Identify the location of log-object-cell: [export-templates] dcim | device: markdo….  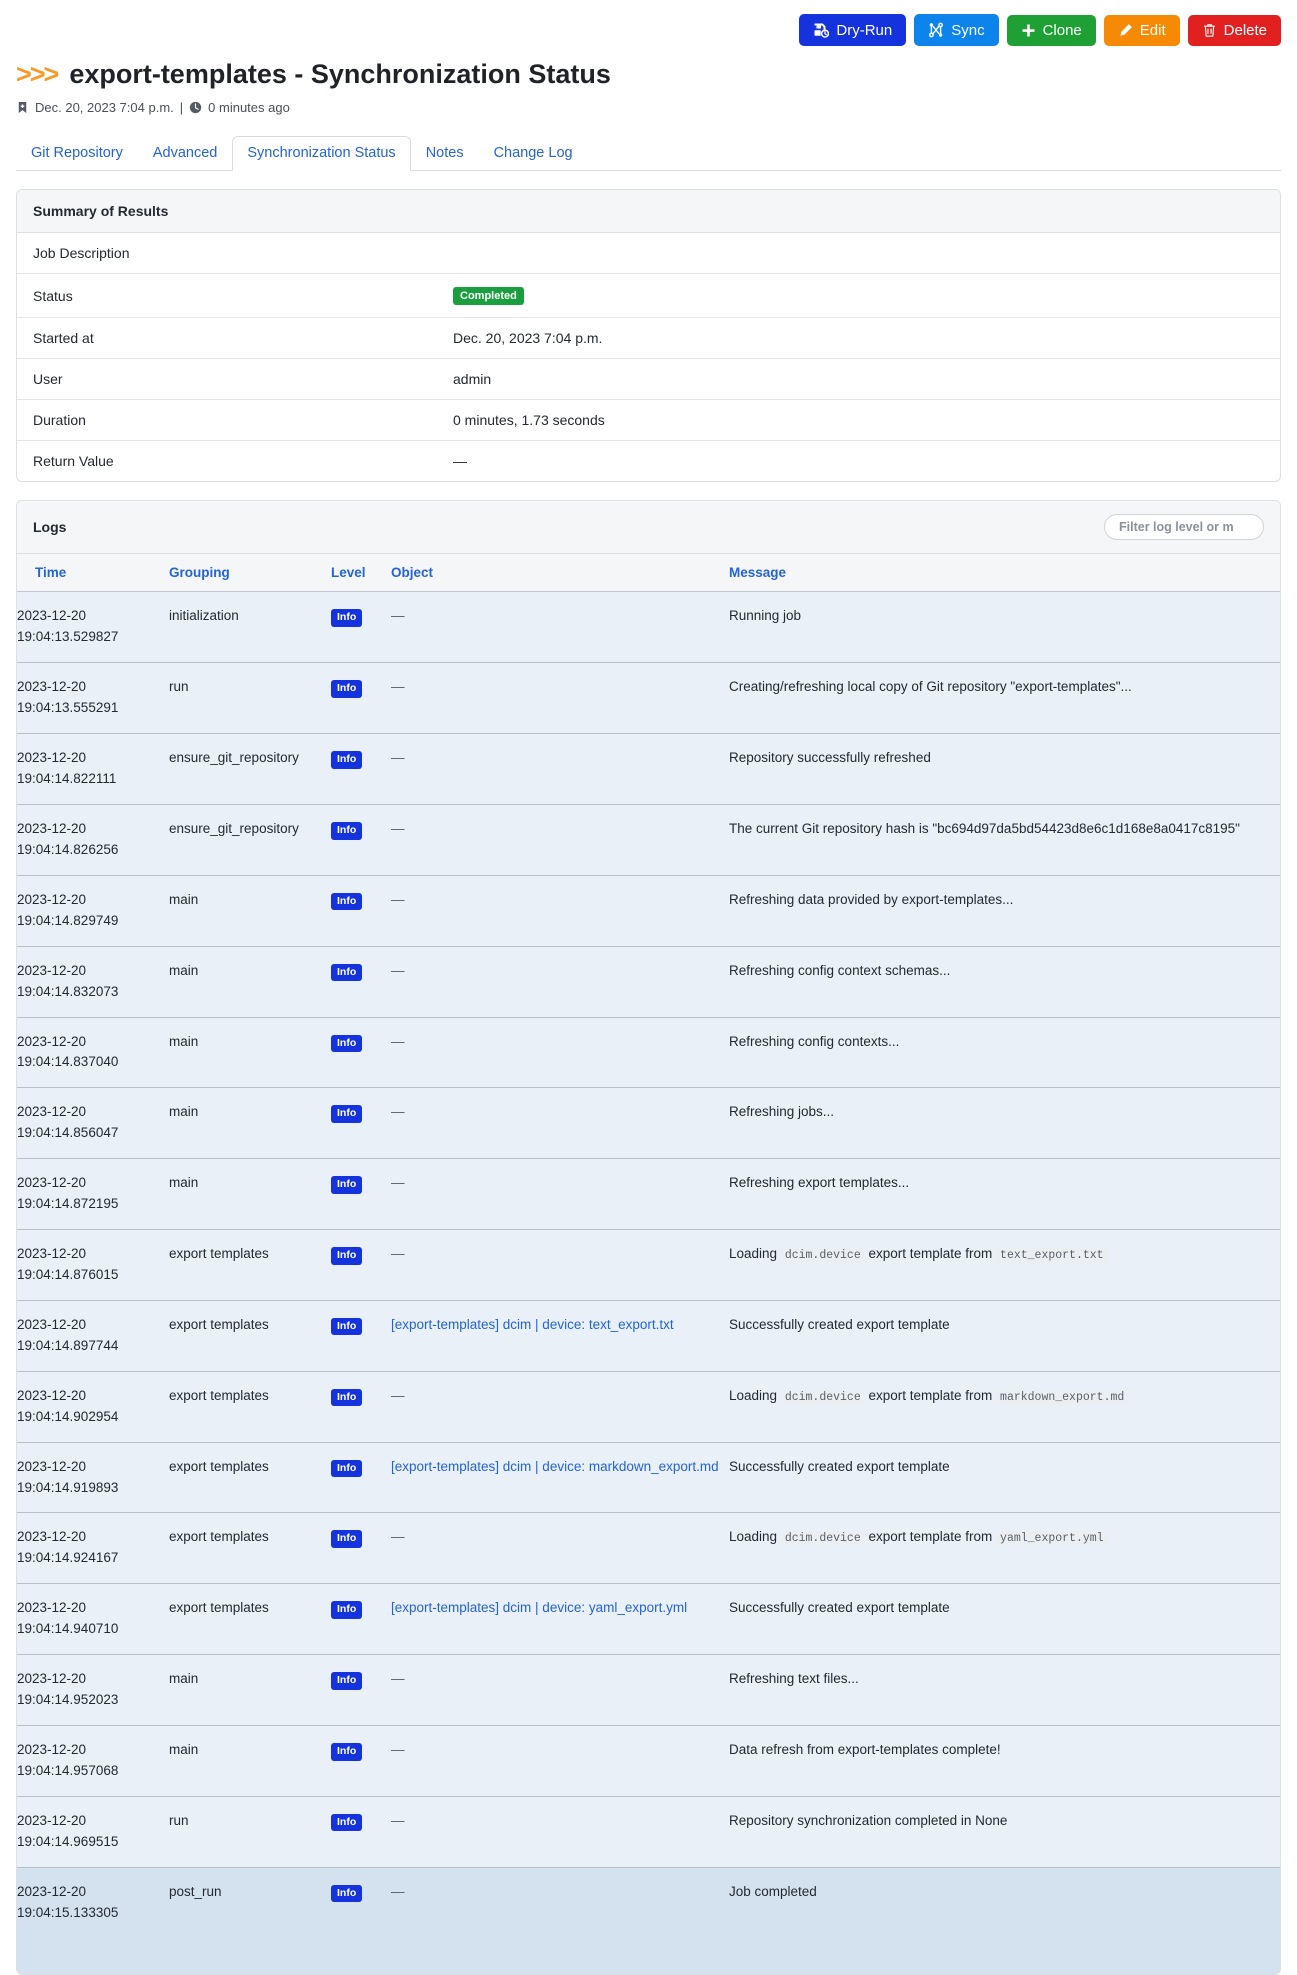
(560, 1478).